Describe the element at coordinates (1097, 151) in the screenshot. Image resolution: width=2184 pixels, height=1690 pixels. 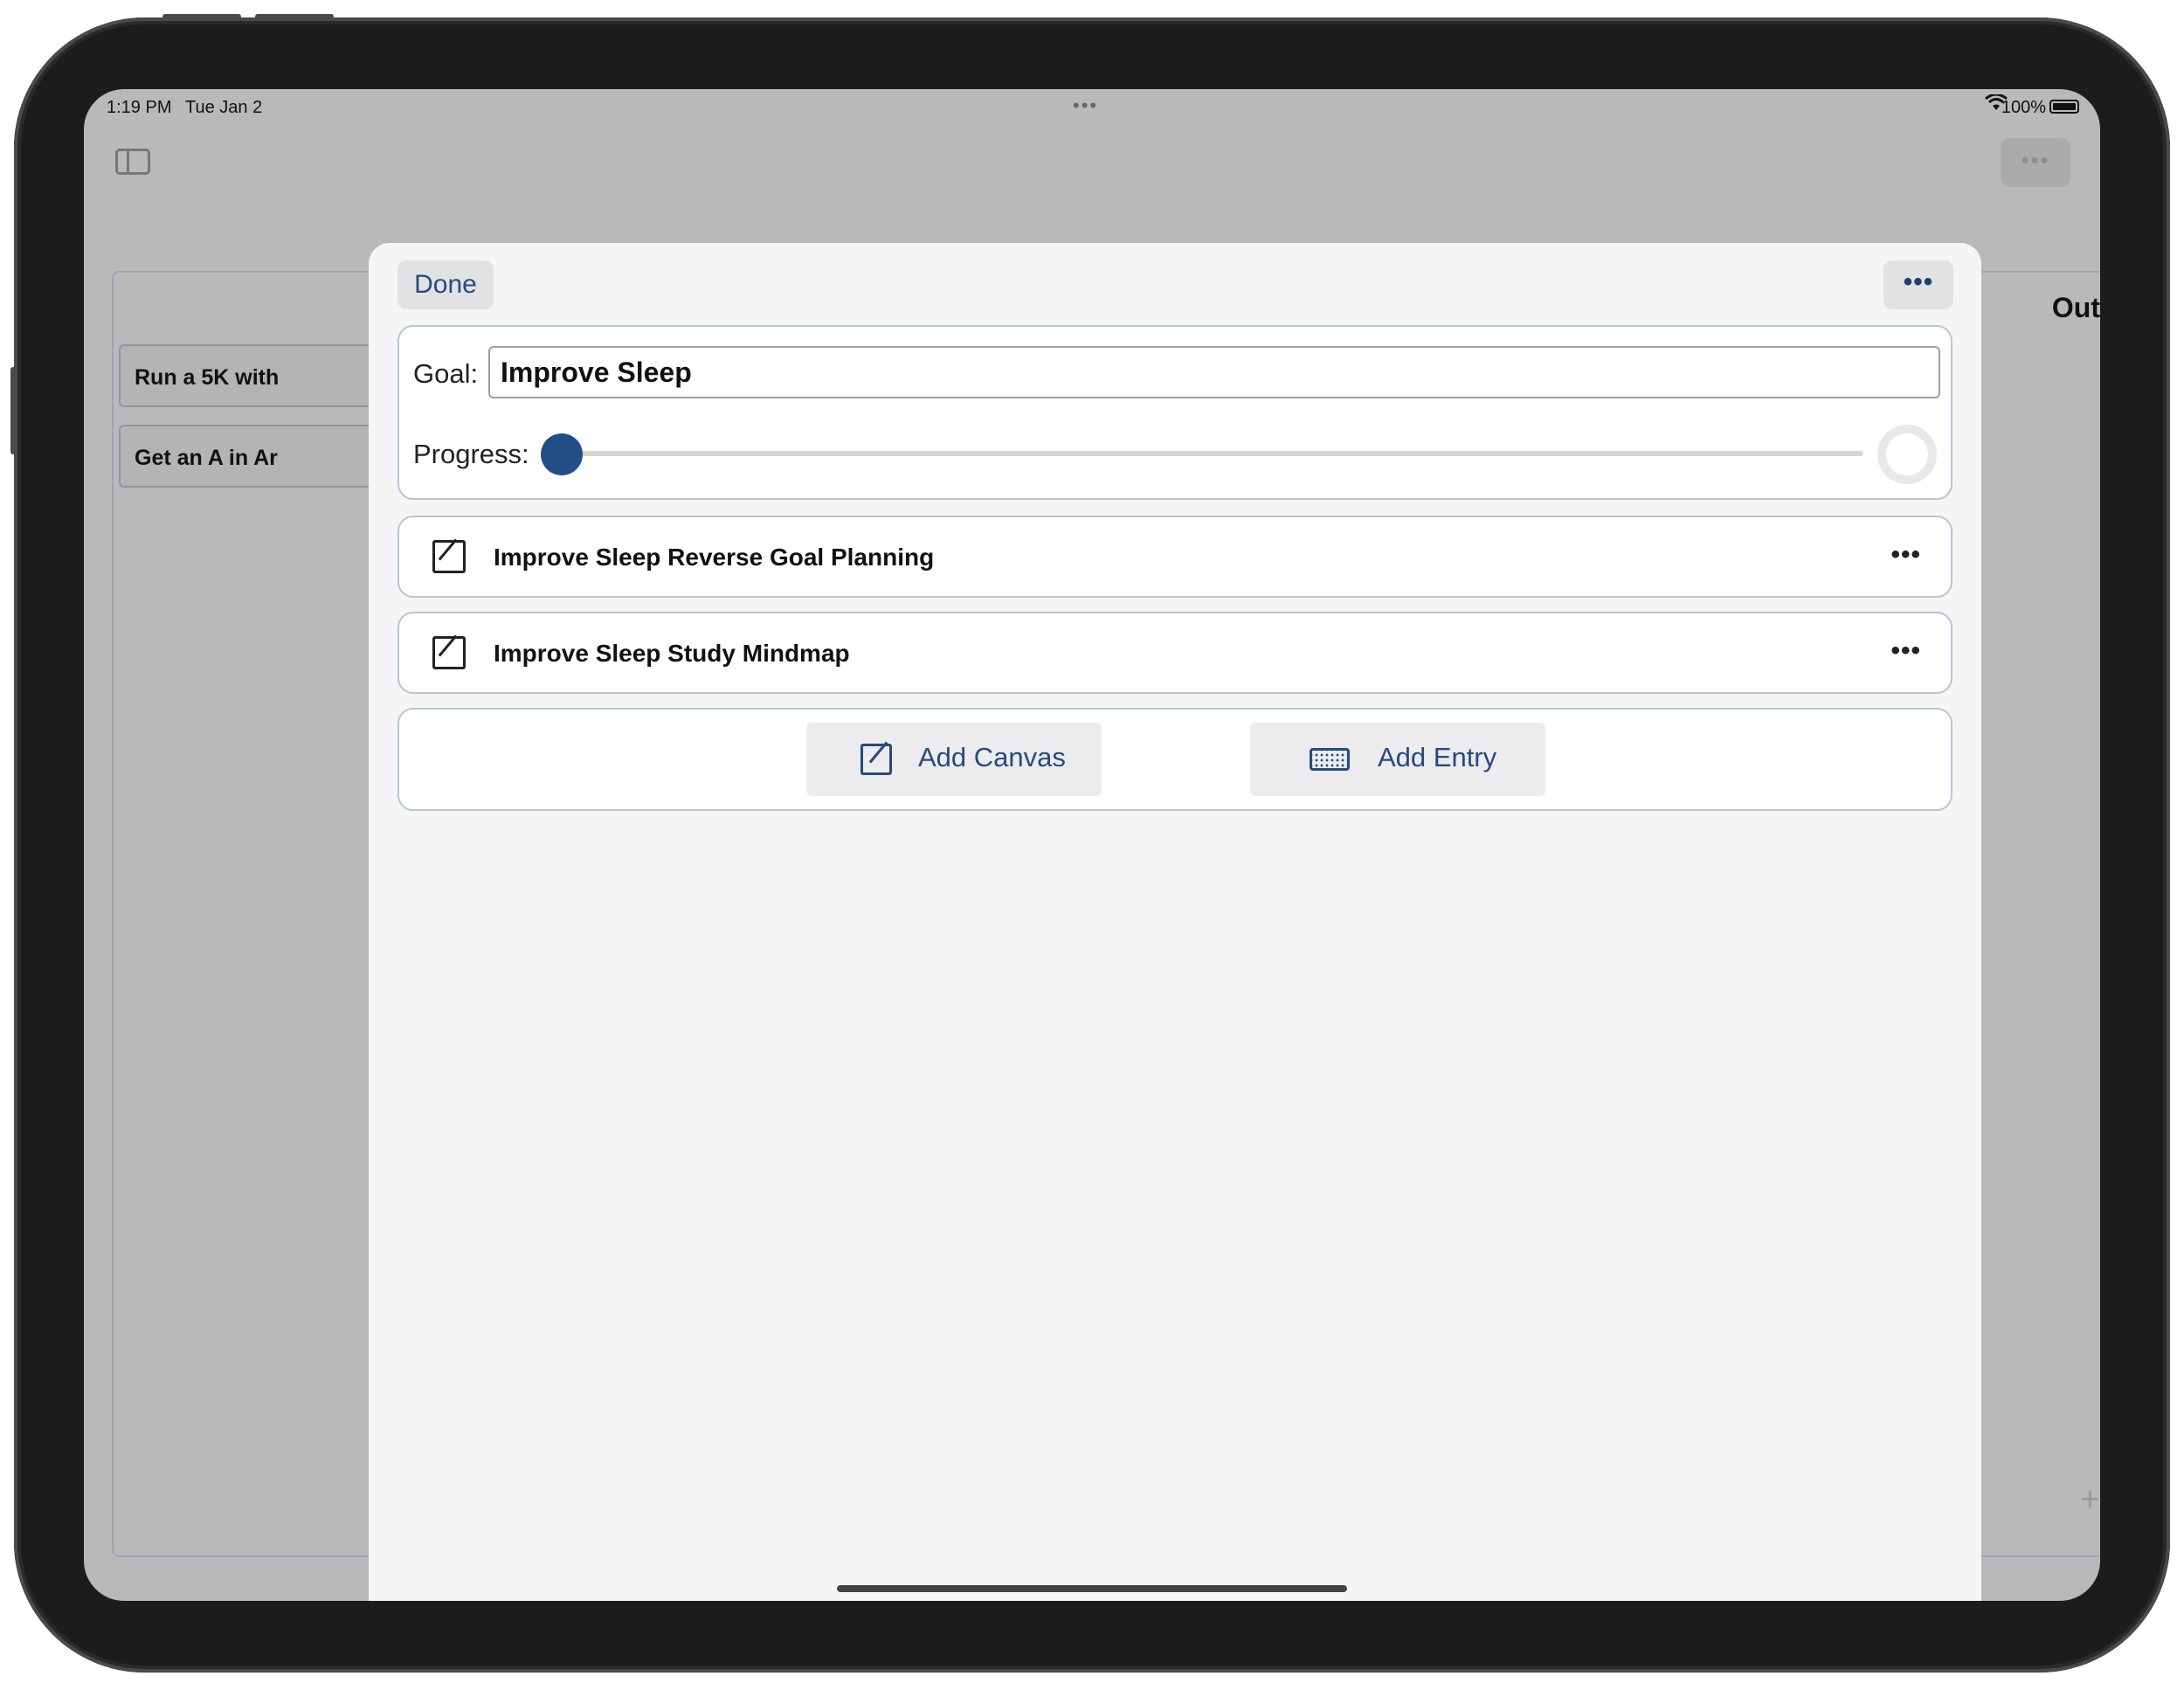
I see `page-title` at that location.